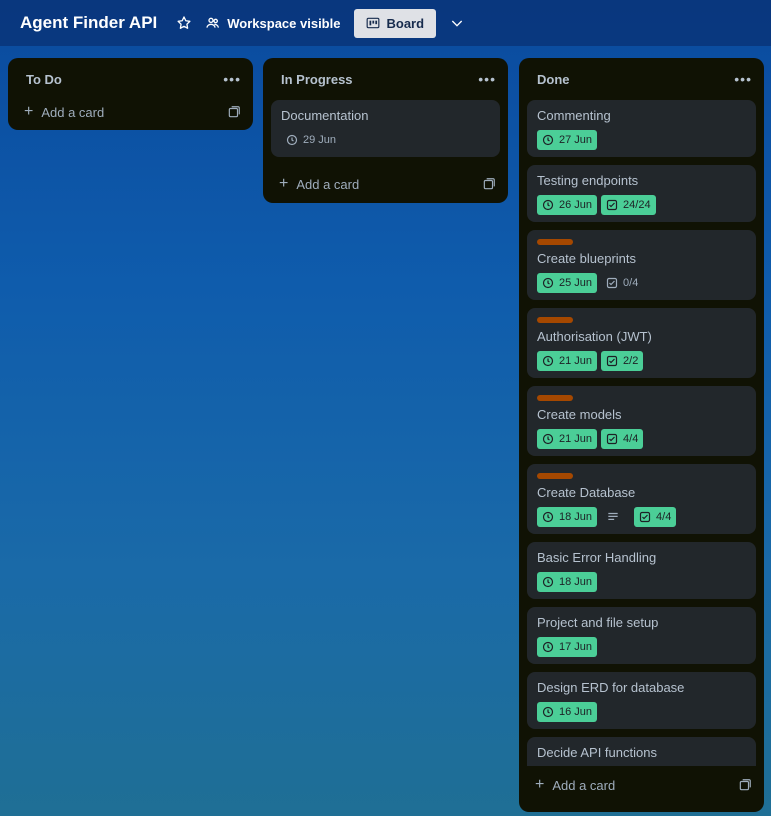 This screenshot has width=771, height=816. Describe the element at coordinates (611, 687) in the screenshot. I see `card-title: Design ERD for database` at that location.